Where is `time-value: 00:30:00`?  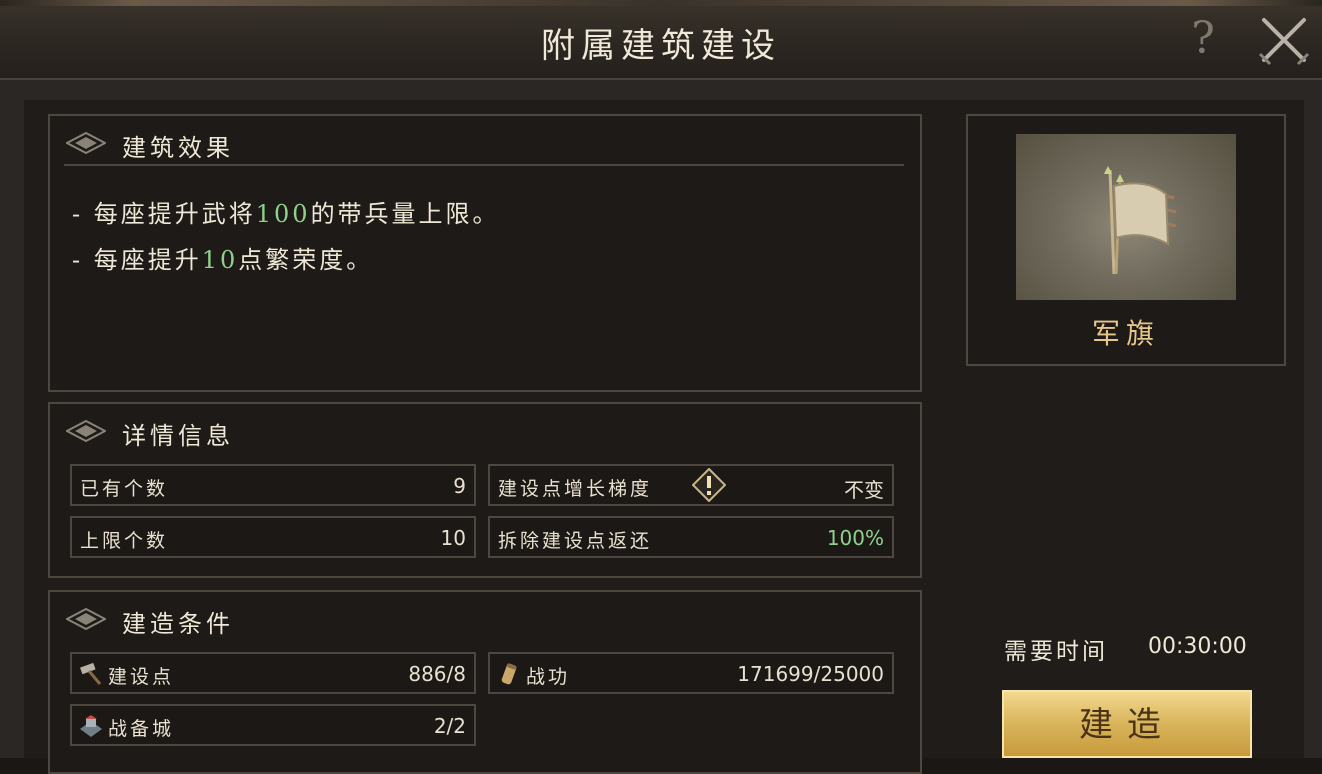
time-value: 00:30:00 is located at coordinates (1197, 646).